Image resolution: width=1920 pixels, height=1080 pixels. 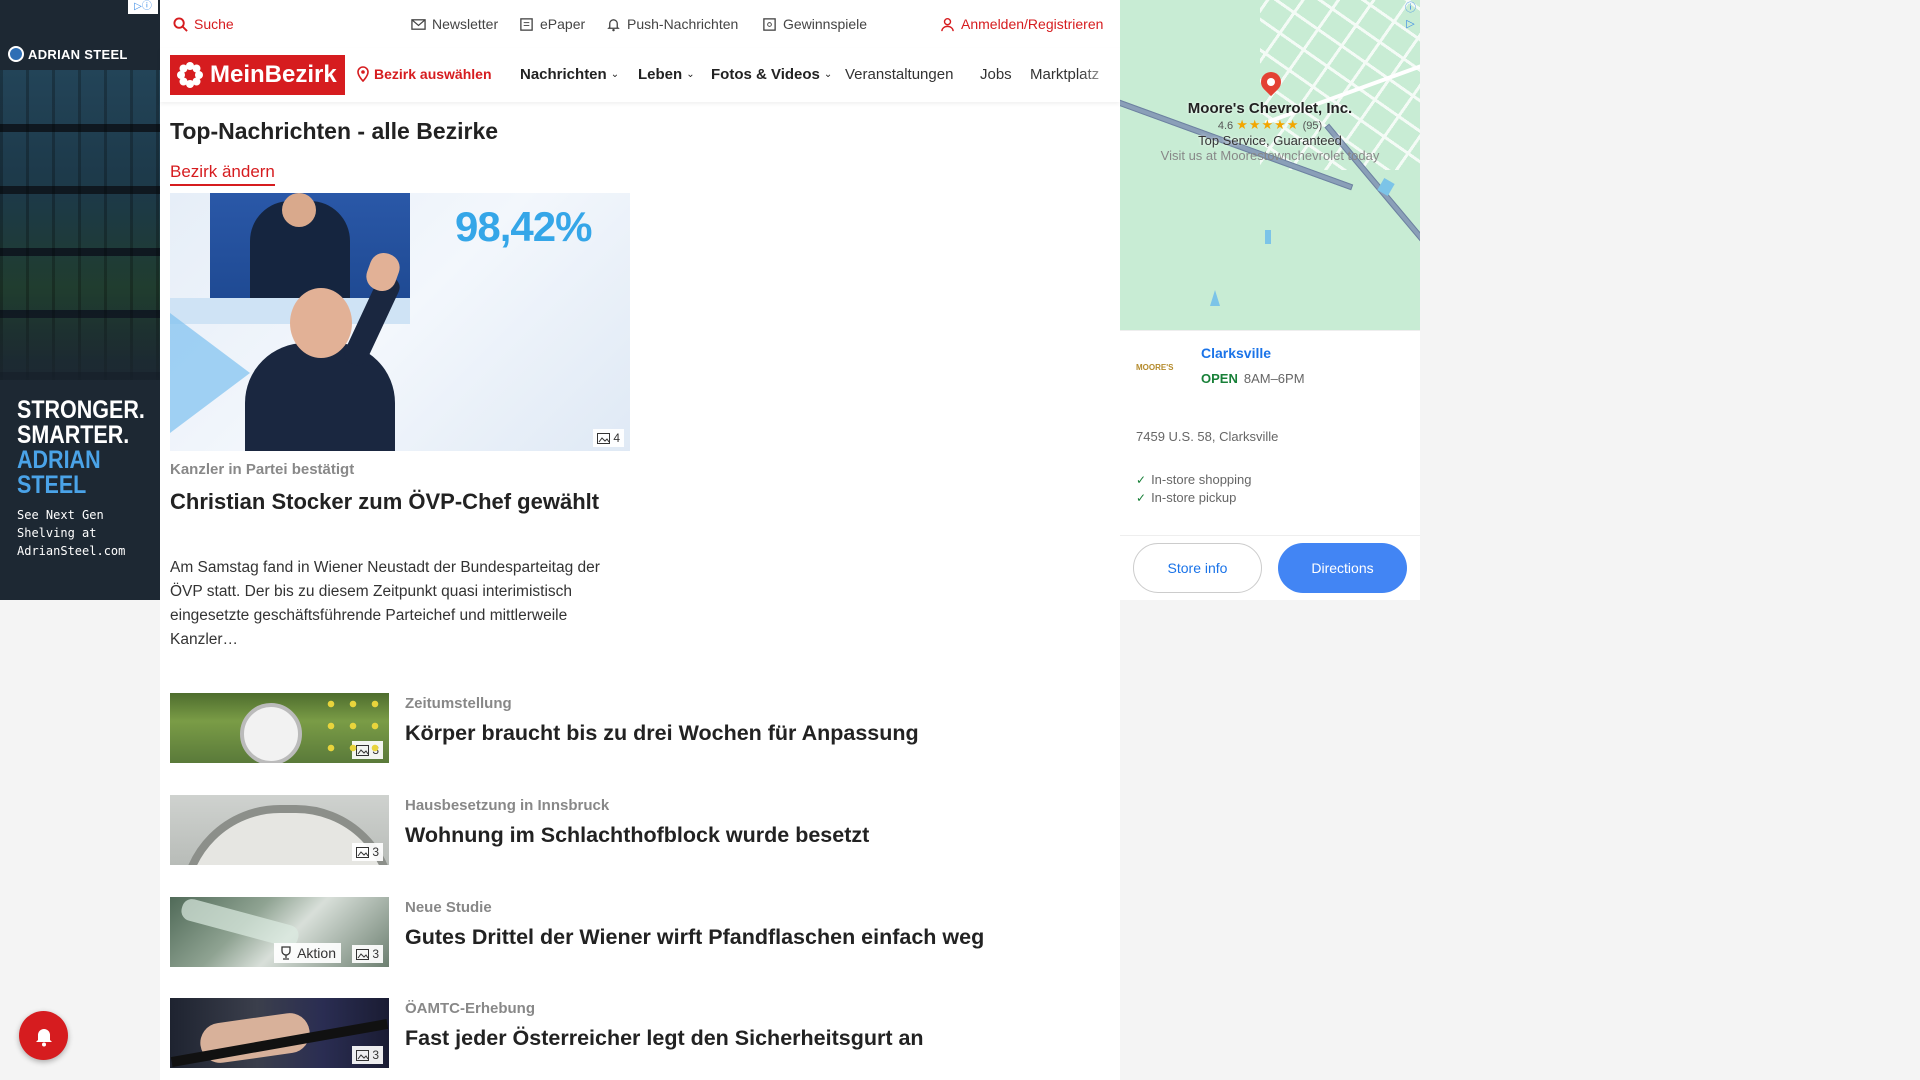 What do you see at coordinates (1197, 568) in the screenshot?
I see `store-info-button: Store info` at bounding box center [1197, 568].